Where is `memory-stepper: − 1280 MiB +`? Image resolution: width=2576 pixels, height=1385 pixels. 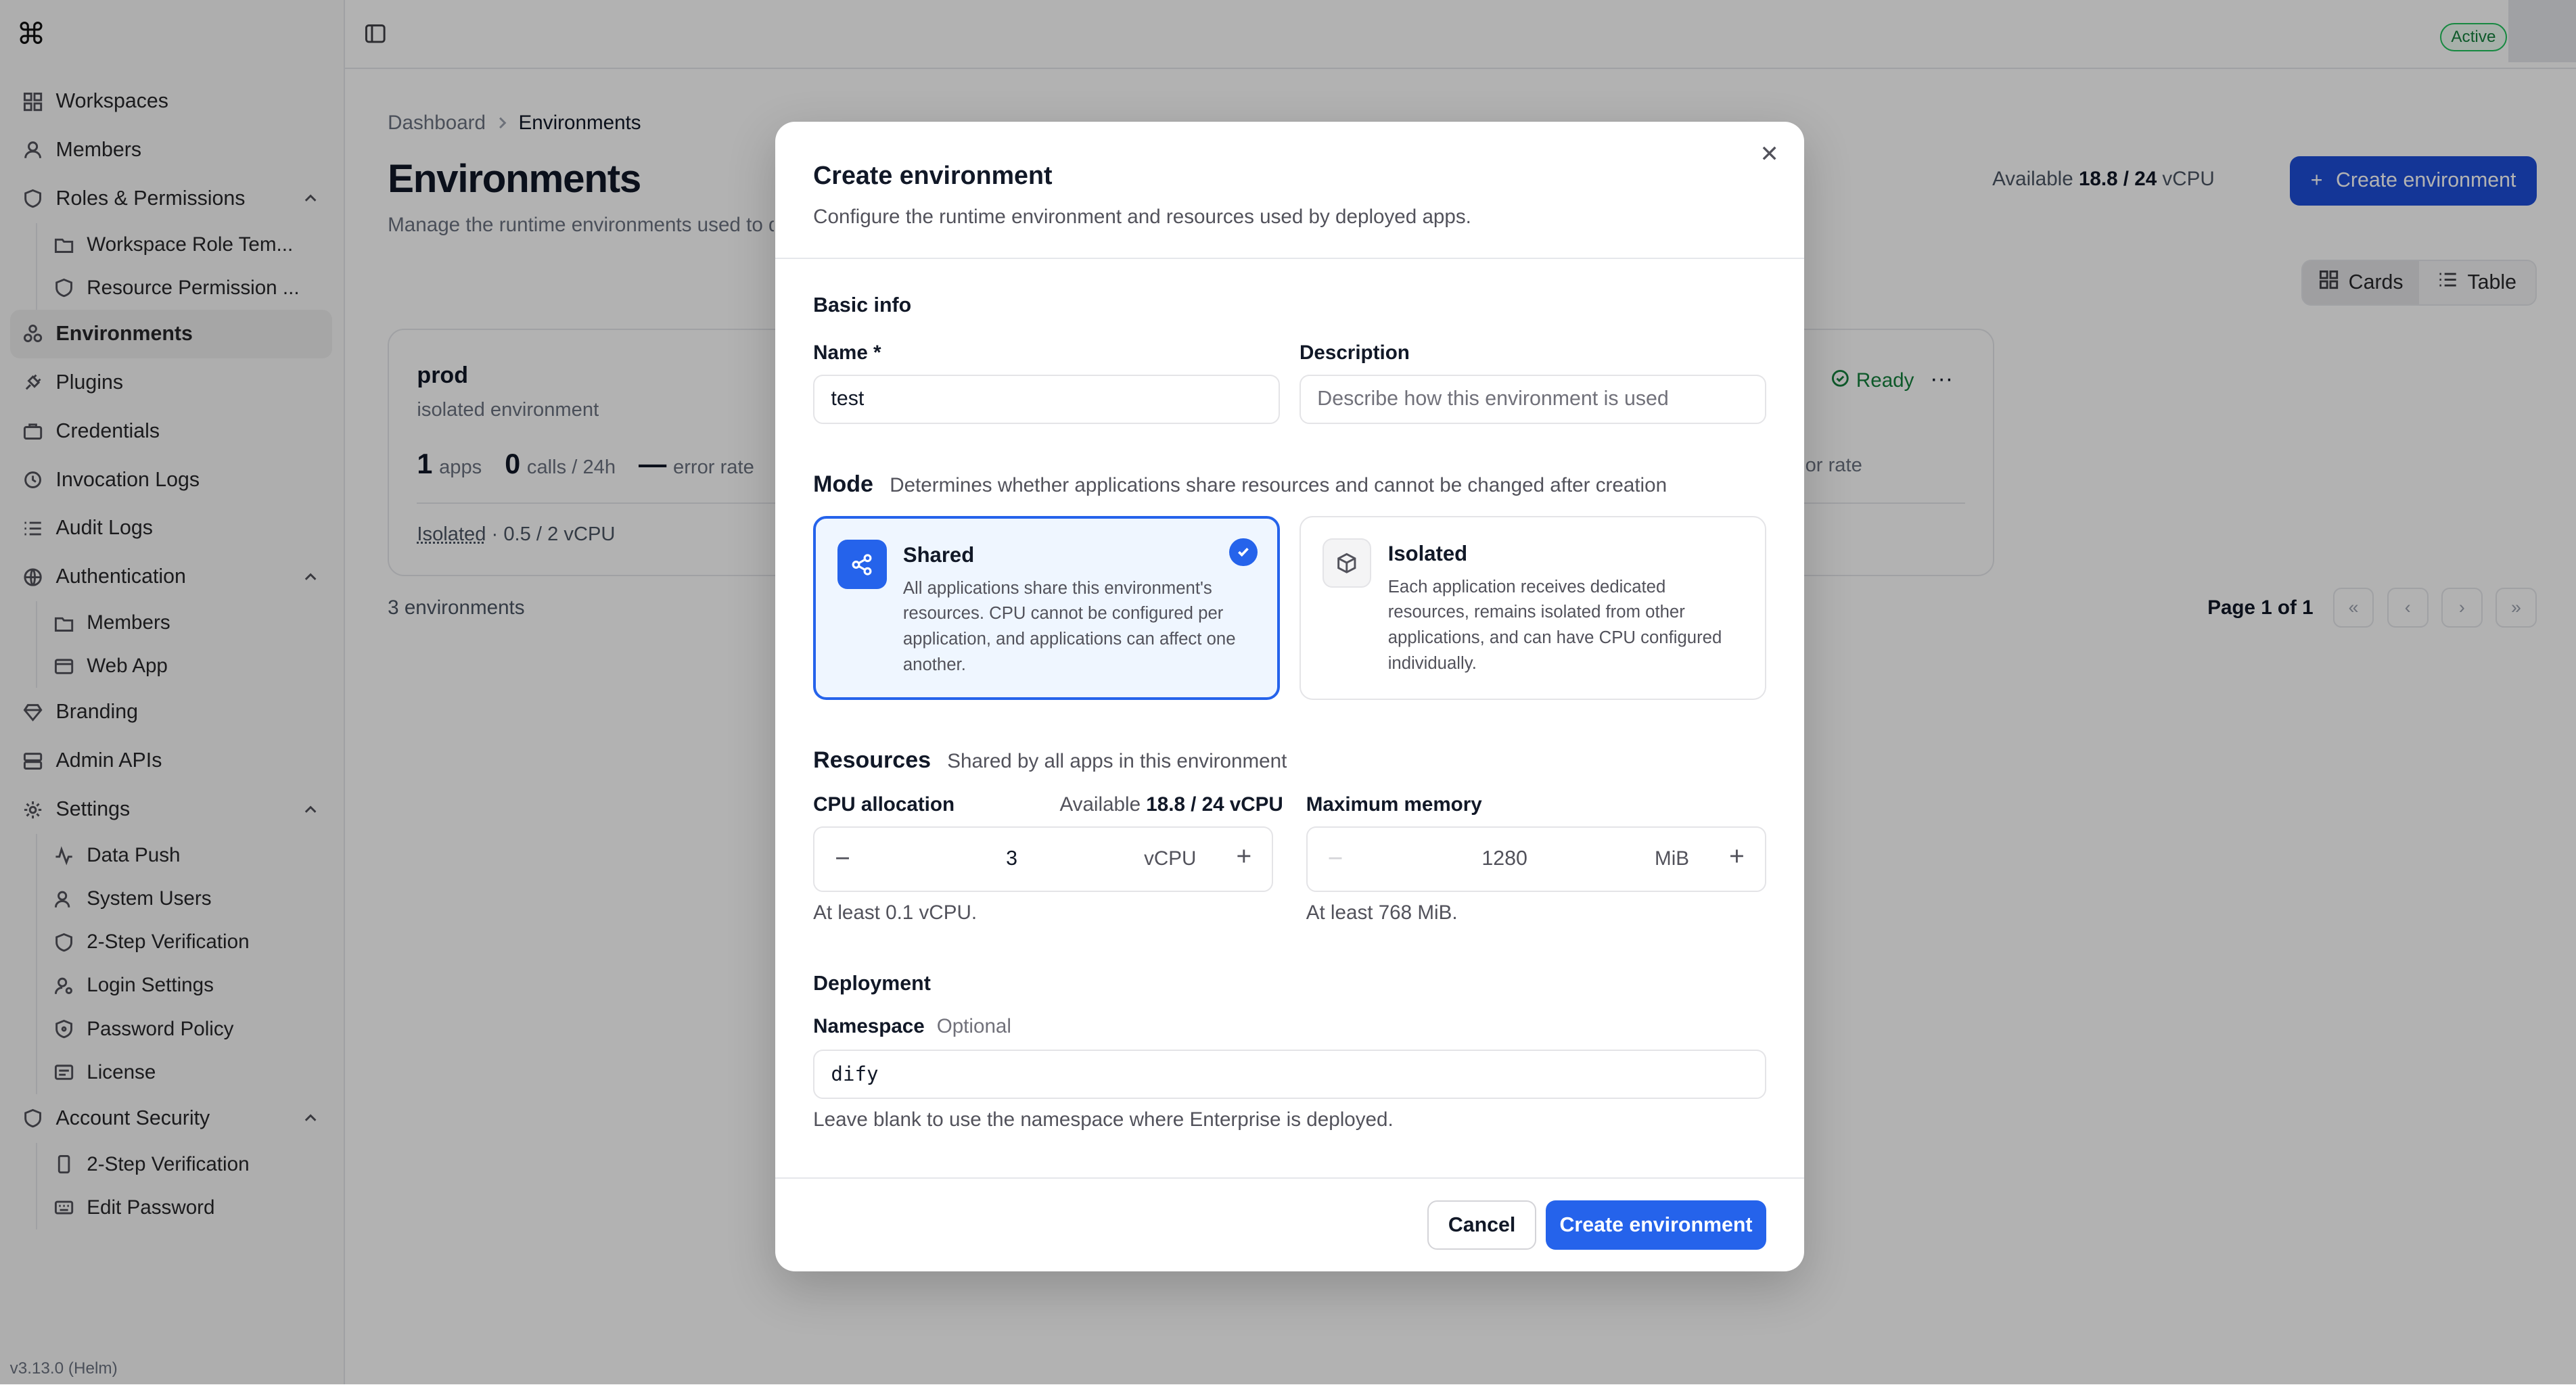 memory-stepper: − 1280 MiB + is located at coordinates (1536, 859).